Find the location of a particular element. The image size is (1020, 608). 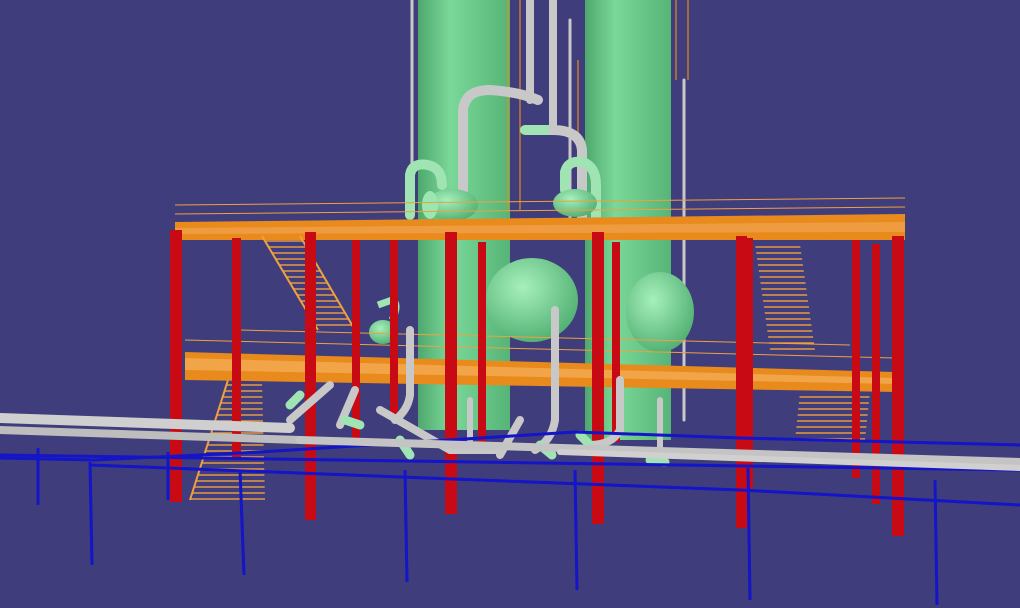

drum-right is located at coordinates (575, 203).